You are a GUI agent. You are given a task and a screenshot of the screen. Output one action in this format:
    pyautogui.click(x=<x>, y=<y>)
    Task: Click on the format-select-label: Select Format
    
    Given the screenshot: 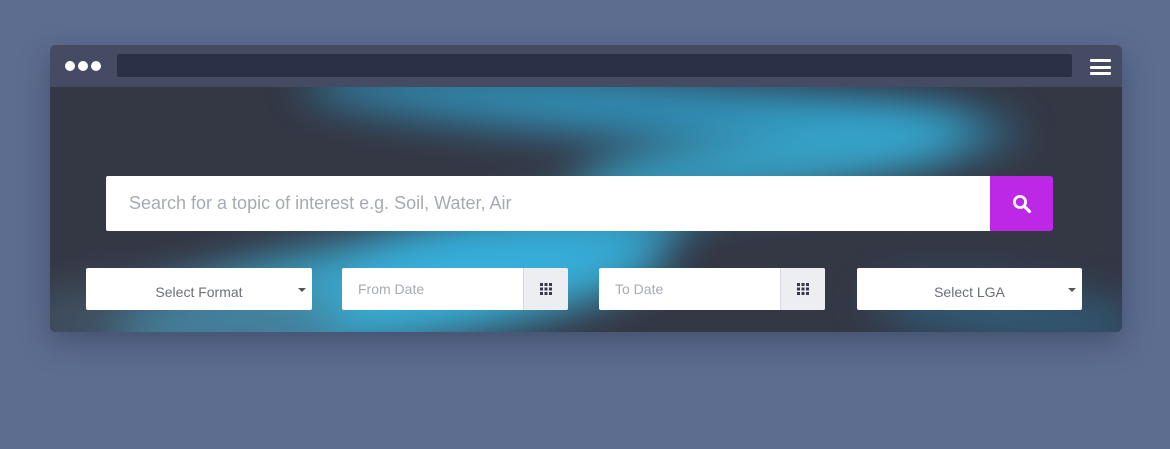 What is the action you would take?
    pyautogui.click(x=199, y=292)
    